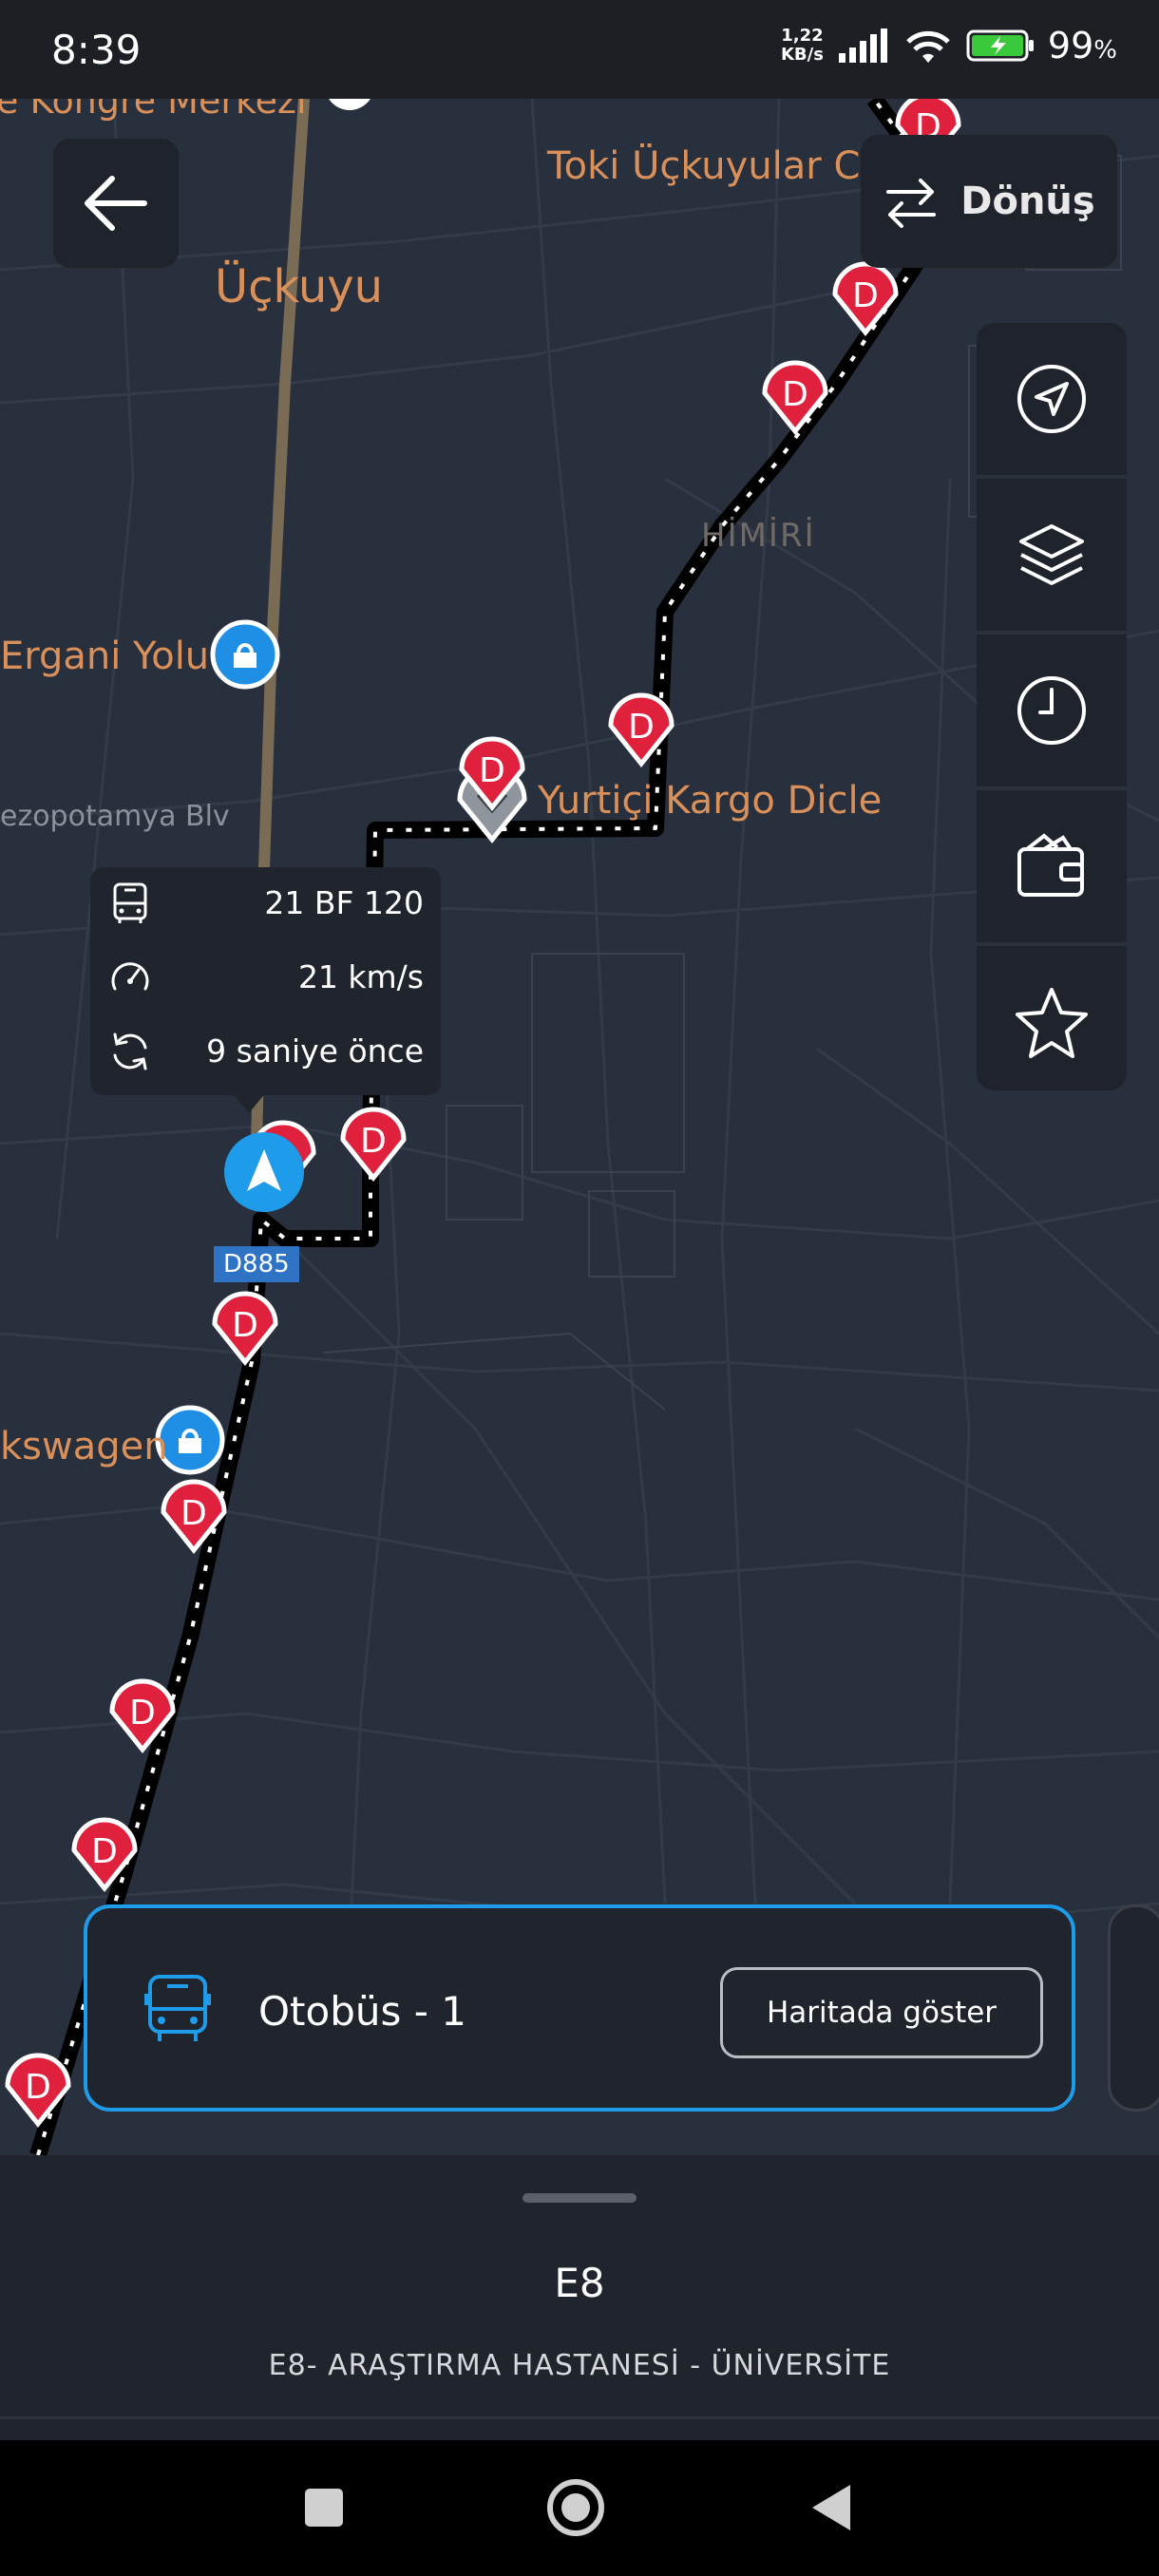 This screenshot has height=2576, width=1159. Describe the element at coordinates (84, 1446) in the screenshot. I see `map-label-volkswagen: kswagen` at that location.